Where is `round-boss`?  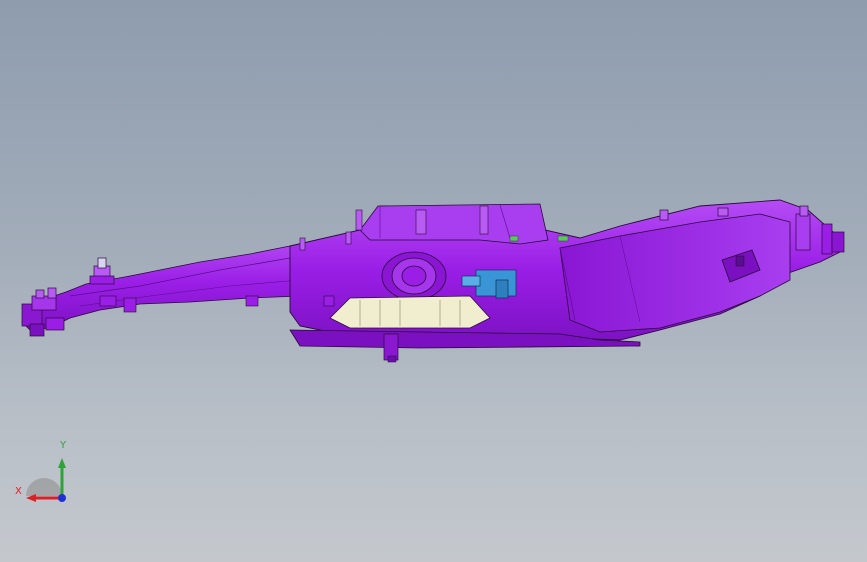 round-boss is located at coordinates (414, 276).